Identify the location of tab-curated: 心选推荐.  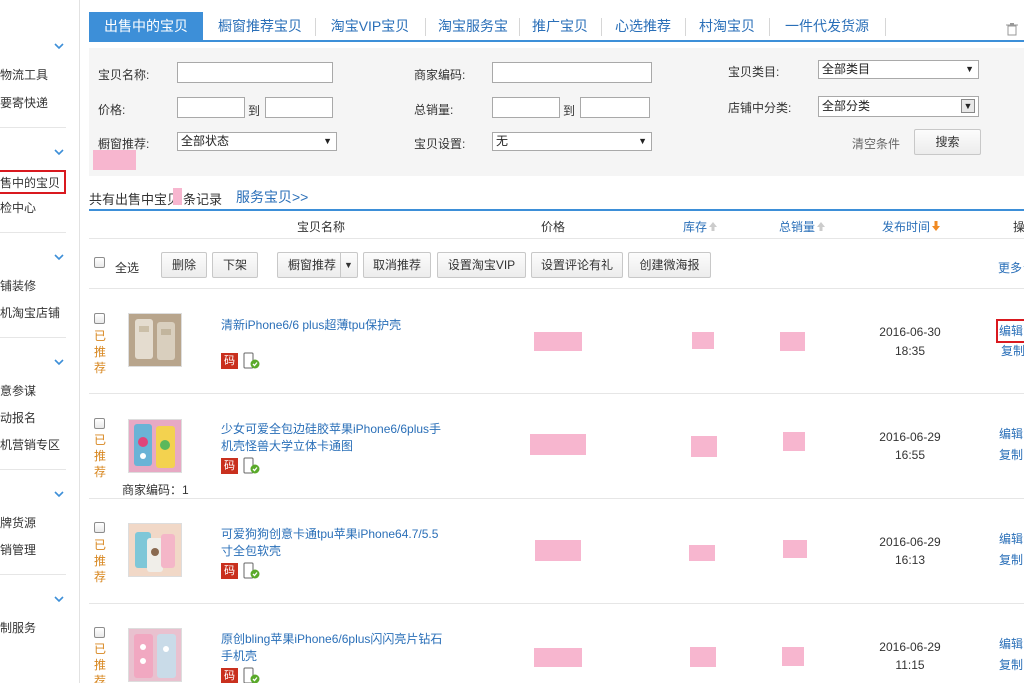
(643, 26).